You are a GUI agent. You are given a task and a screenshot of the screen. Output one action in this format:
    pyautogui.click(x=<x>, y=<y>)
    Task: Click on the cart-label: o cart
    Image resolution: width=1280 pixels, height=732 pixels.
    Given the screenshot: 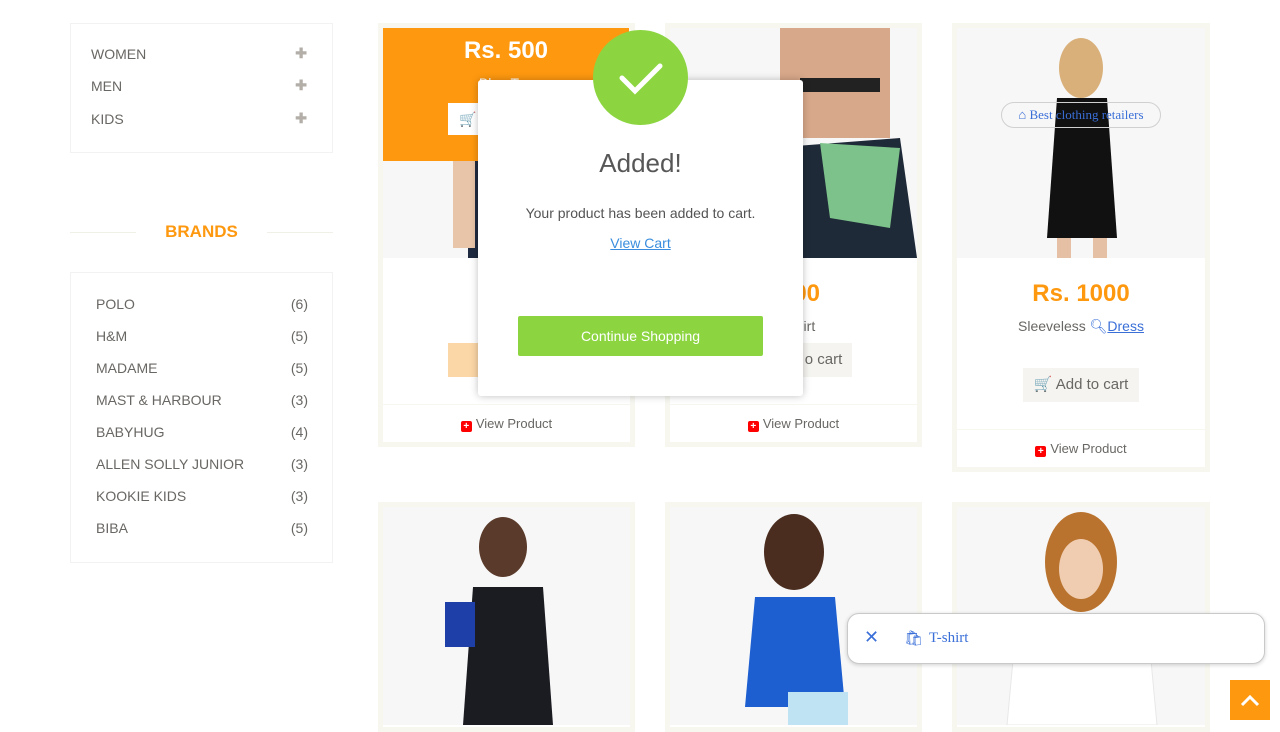 What is the action you would take?
    pyautogui.click(x=823, y=359)
    